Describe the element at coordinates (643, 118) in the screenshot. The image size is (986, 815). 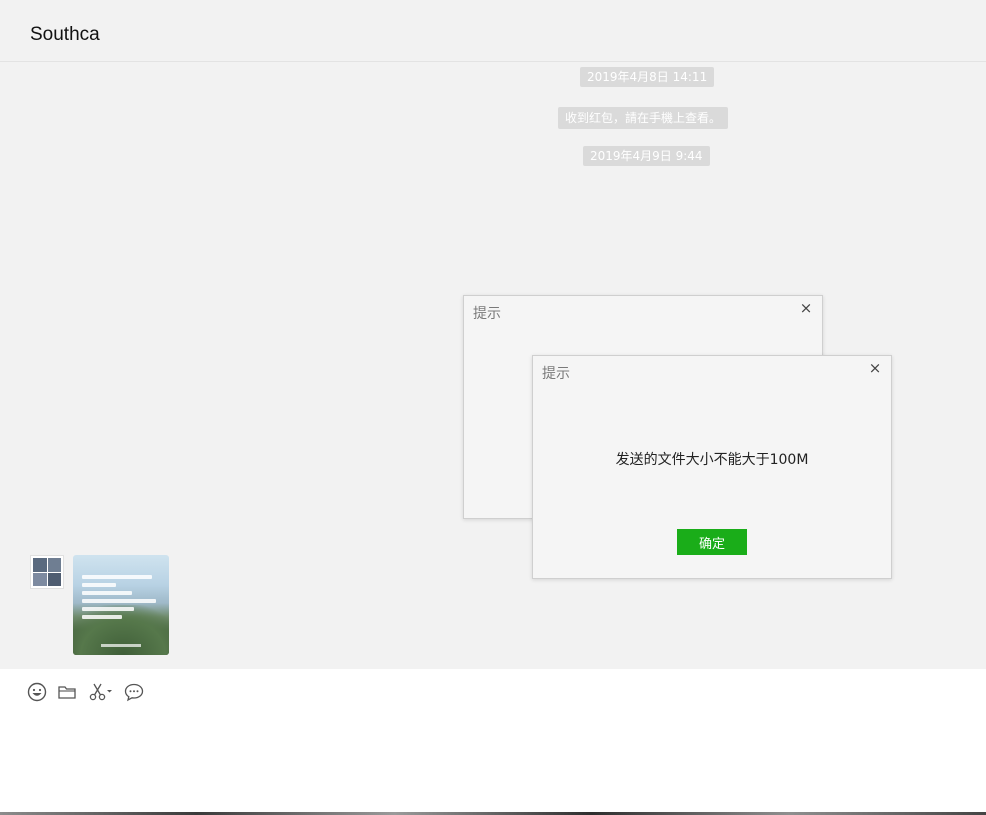
I see `system-notice: 收到红包，請在手機上查看。` at that location.